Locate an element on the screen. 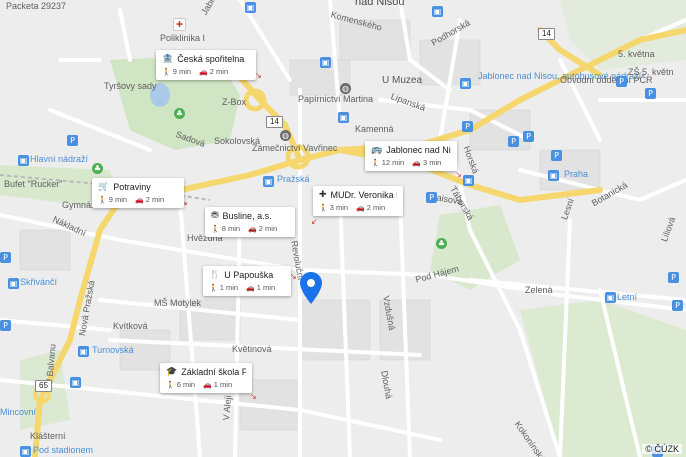 The height and width of the screenshot is (457, 686). poi-label: MŠ Motýlek is located at coordinates (178, 303).